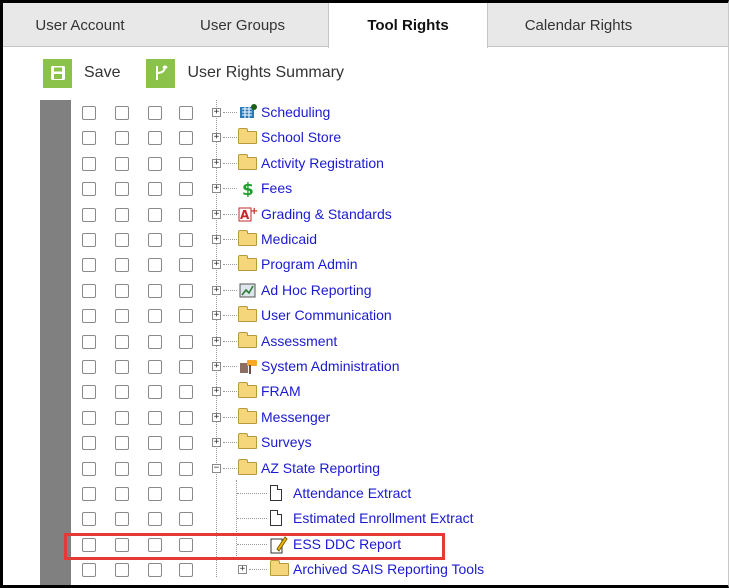  What do you see at coordinates (289, 239) in the screenshot?
I see `tree-item-label: Medicaid` at bounding box center [289, 239].